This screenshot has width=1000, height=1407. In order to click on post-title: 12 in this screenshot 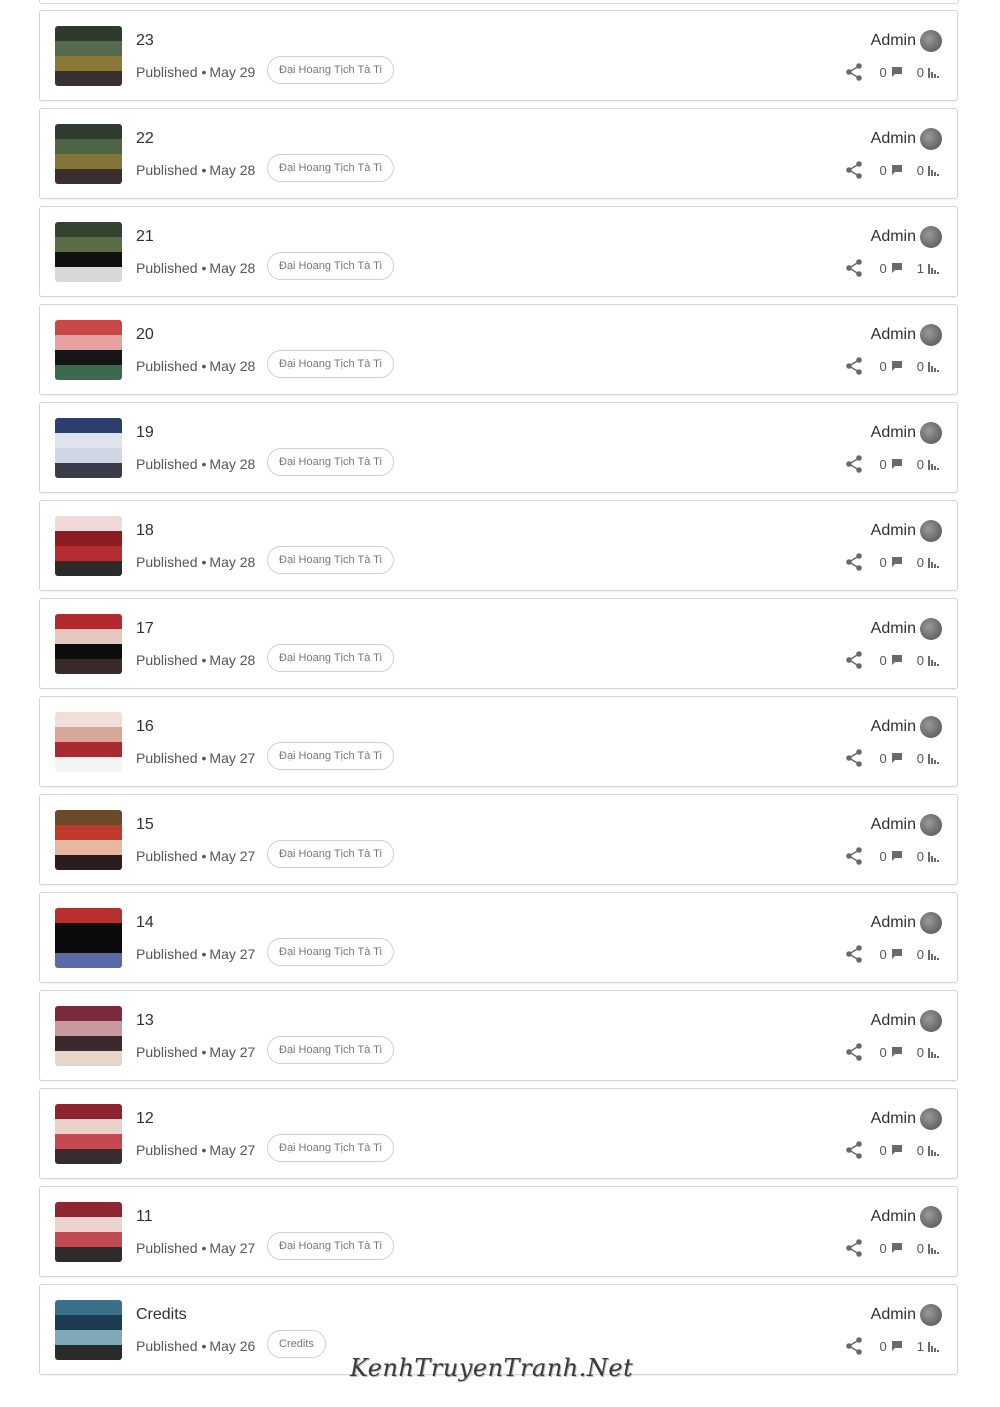, I will do `click(145, 1119)`.